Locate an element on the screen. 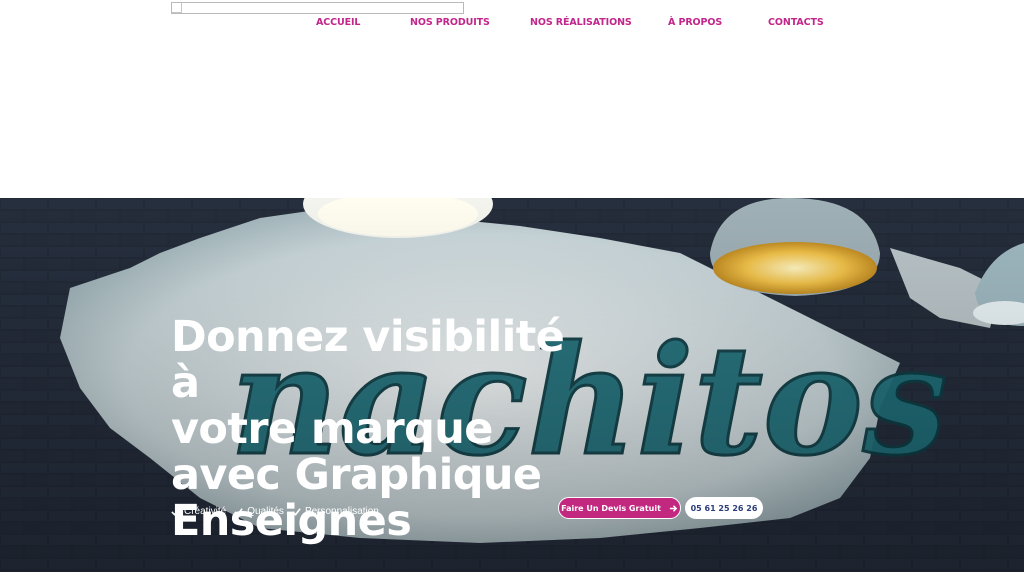 This screenshot has height=576, width=1024. page-bottom-strip is located at coordinates (512, 574).